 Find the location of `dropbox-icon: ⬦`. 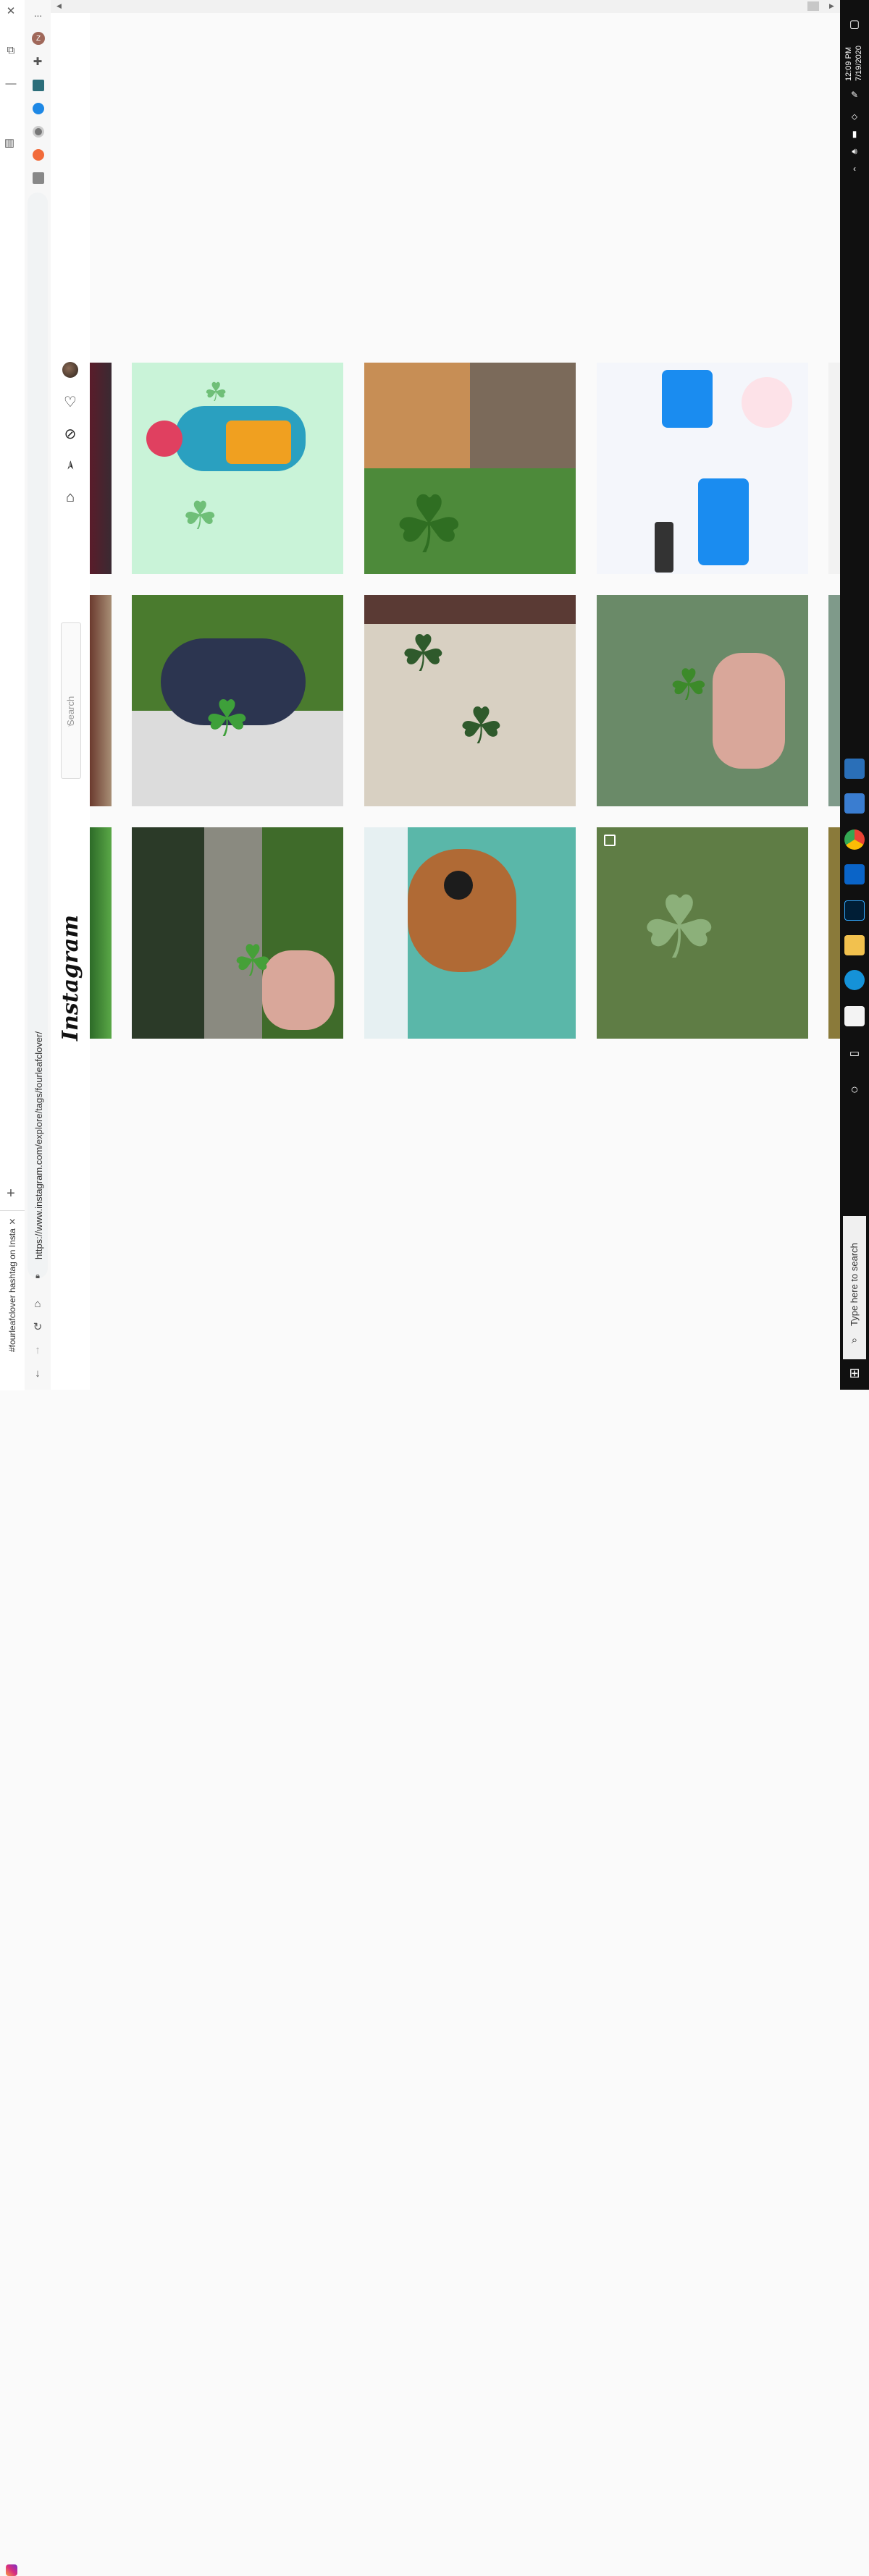

dropbox-icon: ⬦ is located at coordinates (854, 116).